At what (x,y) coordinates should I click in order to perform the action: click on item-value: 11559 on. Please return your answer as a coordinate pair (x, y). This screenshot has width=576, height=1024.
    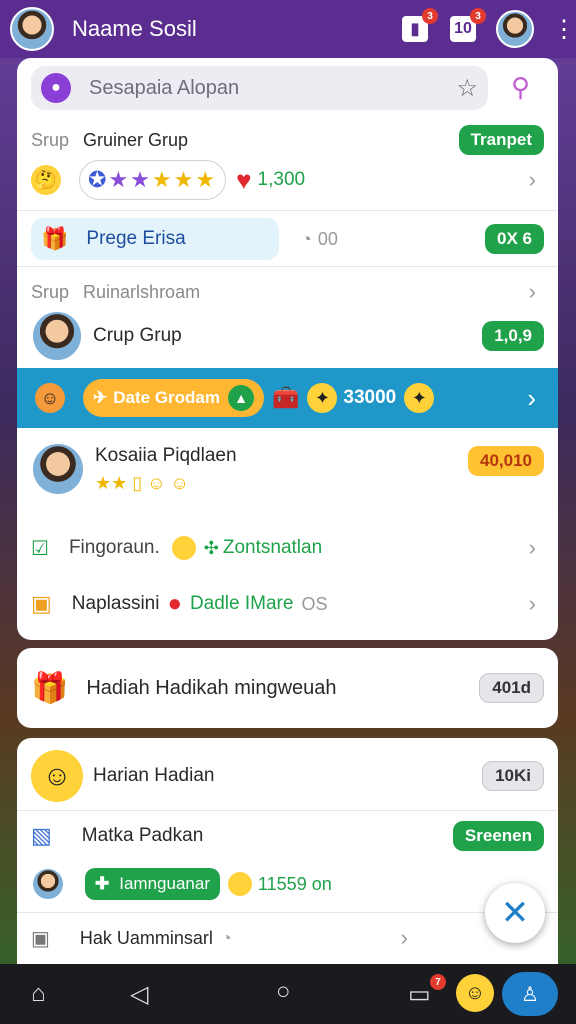
    Looking at the image, I should click on (294, 883).